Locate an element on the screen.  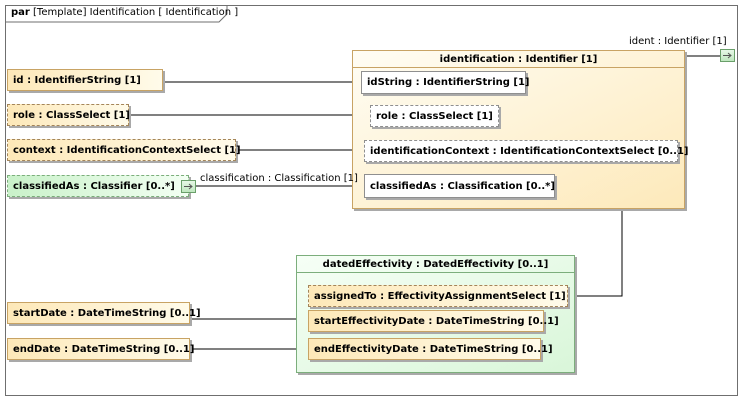
identification-block-title: identification : Identifier [1] is located at coordinates (518, 61).